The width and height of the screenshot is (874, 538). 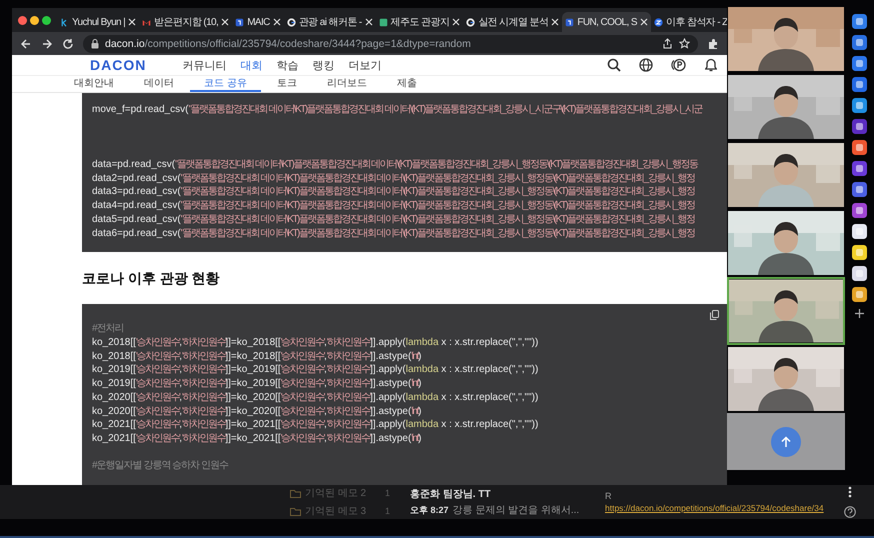 What do you see at coordinates (316, 425) in the screenshot?
I see `code-line: ko_2021[['승차인원수','하차인원수']]=ko_2021[['승차인원수','하차인원수']].apply(lambda x : x.str.replace(",",""))` at bounding box center [316, 425].